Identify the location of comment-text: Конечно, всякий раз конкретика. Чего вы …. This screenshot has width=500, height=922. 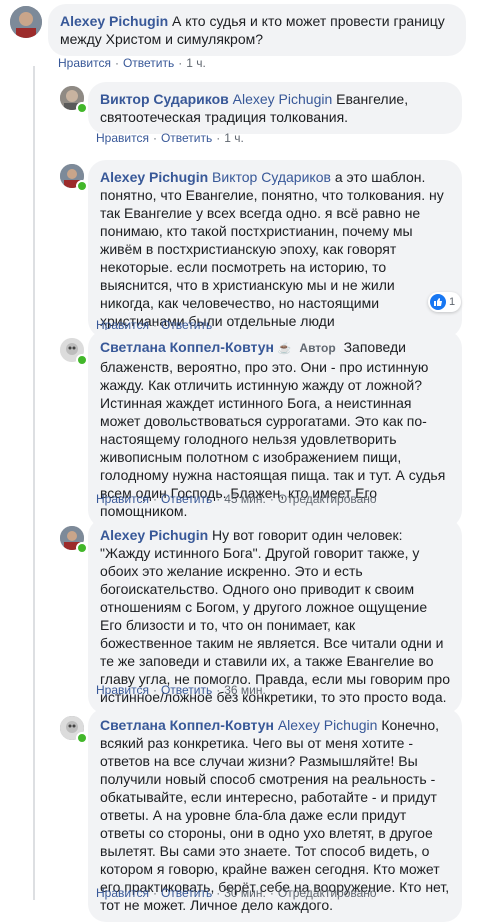
(275, 815).